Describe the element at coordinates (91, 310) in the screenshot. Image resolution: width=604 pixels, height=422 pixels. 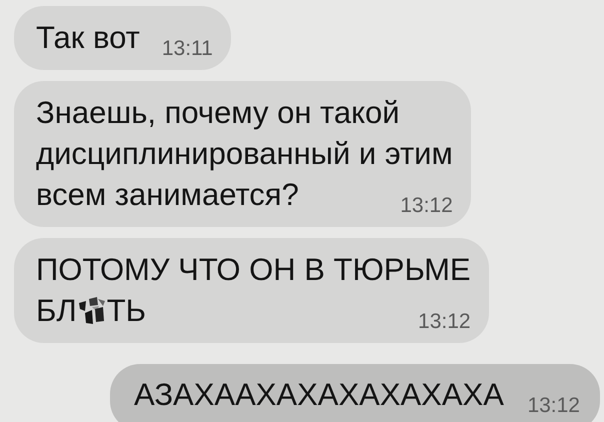
I see `censor-icon` at that location.